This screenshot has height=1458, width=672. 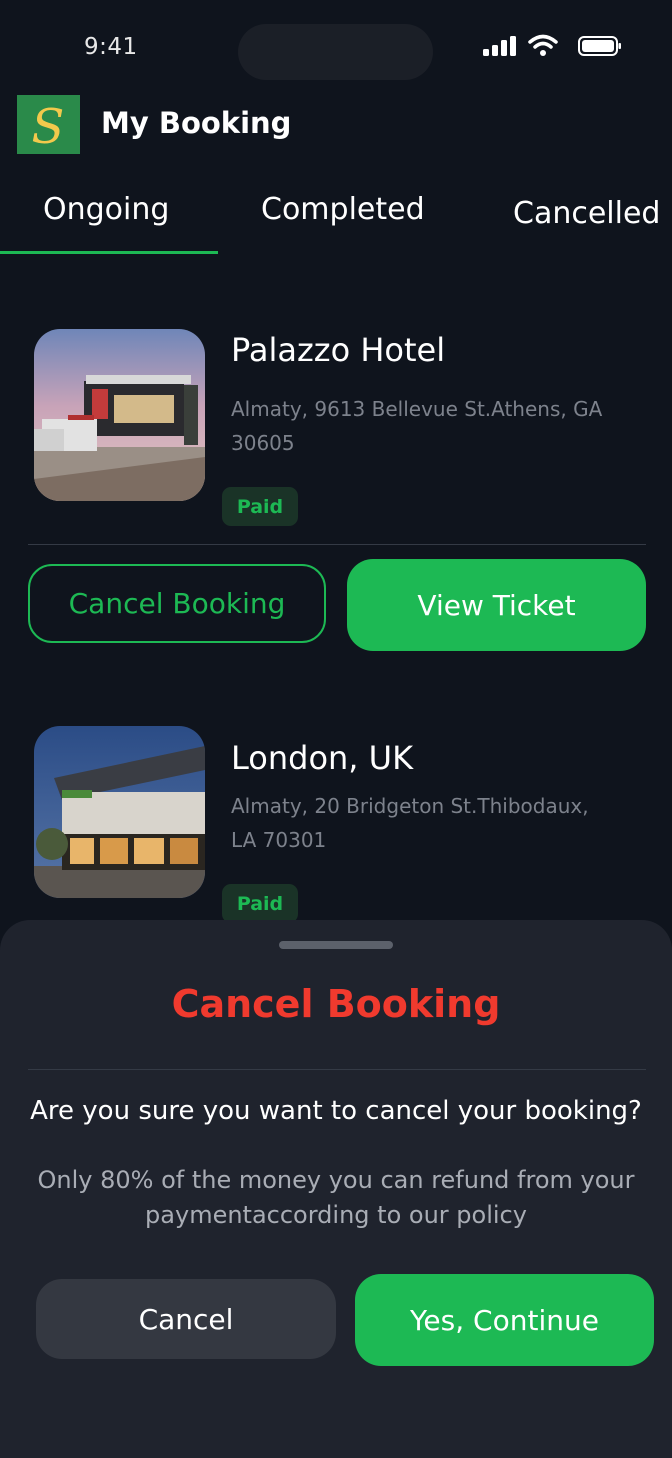 What do you see at coordinates (335, 52) in the screenshot?
I see `dynamic-island` at bounding box center [335, 52].